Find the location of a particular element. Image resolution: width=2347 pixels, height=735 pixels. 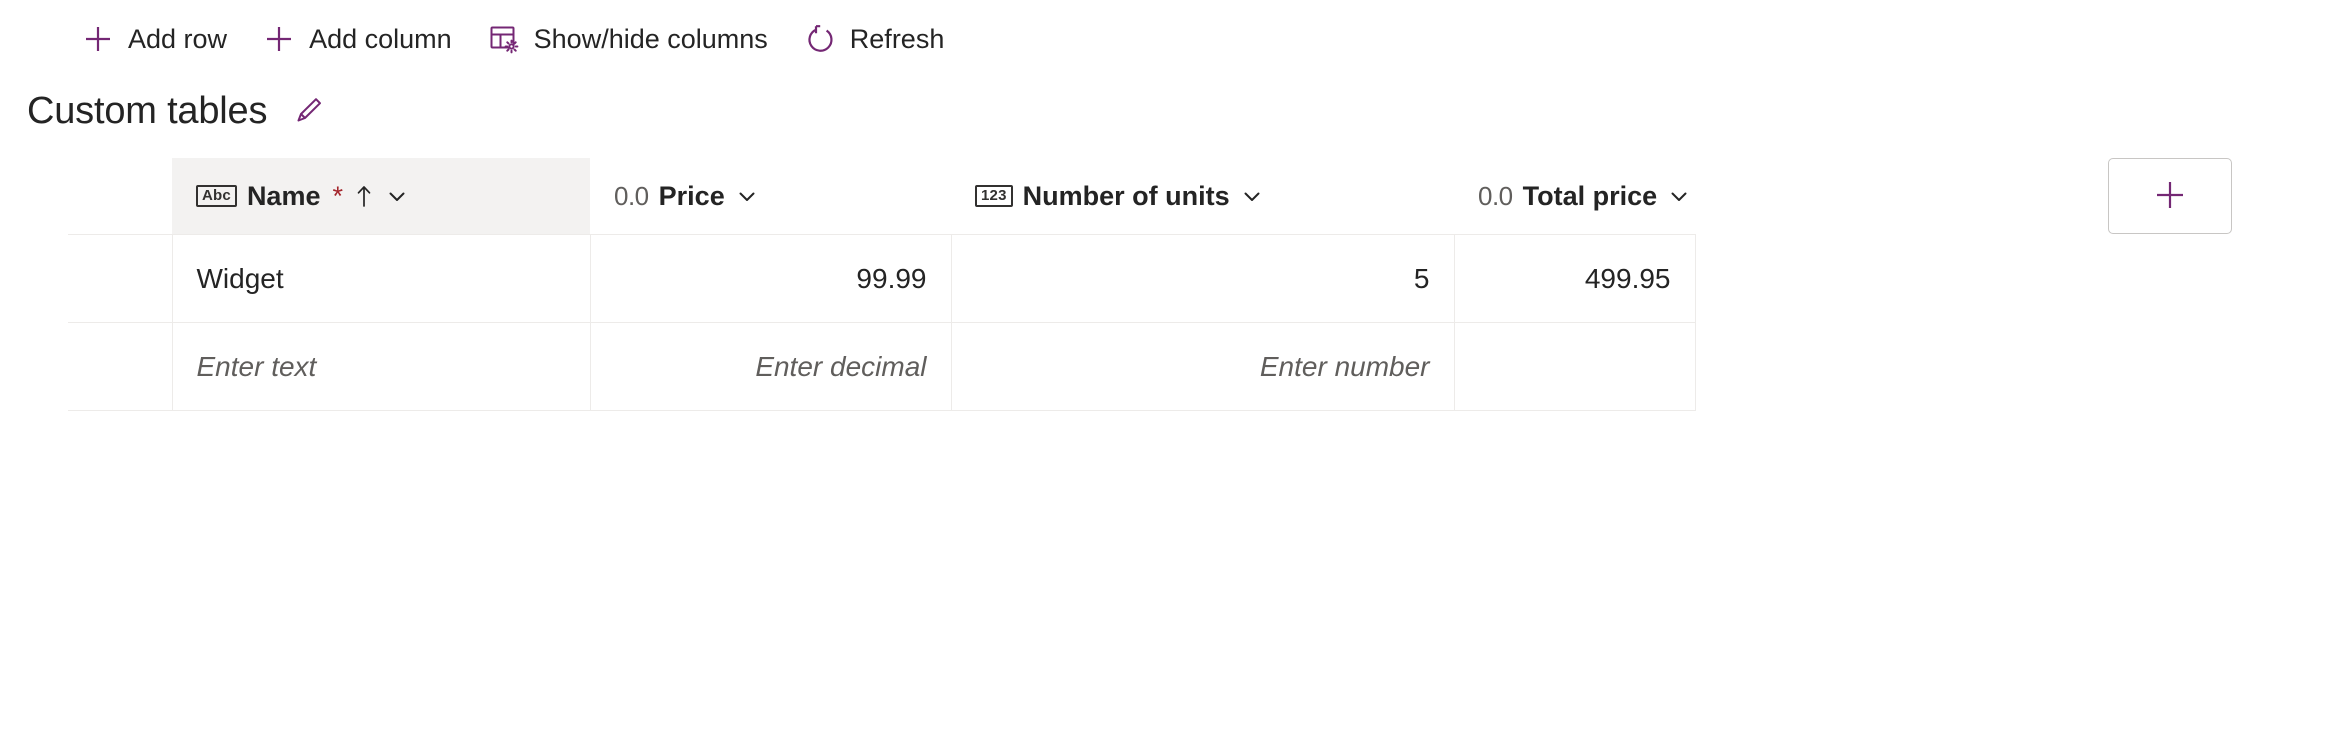

refresh-icon is located at coordinates (820, 39).